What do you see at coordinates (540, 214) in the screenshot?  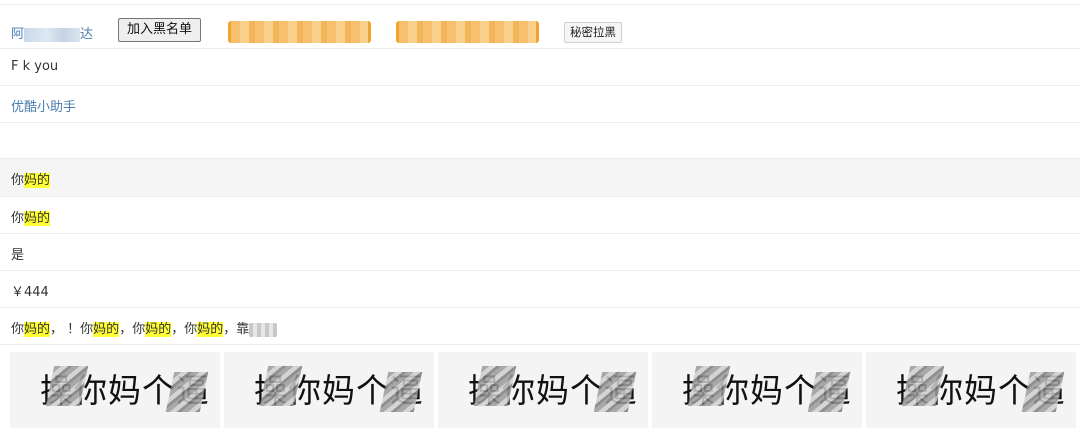 I see `comment-row: 你妈的` at bounding box center [540, 214].